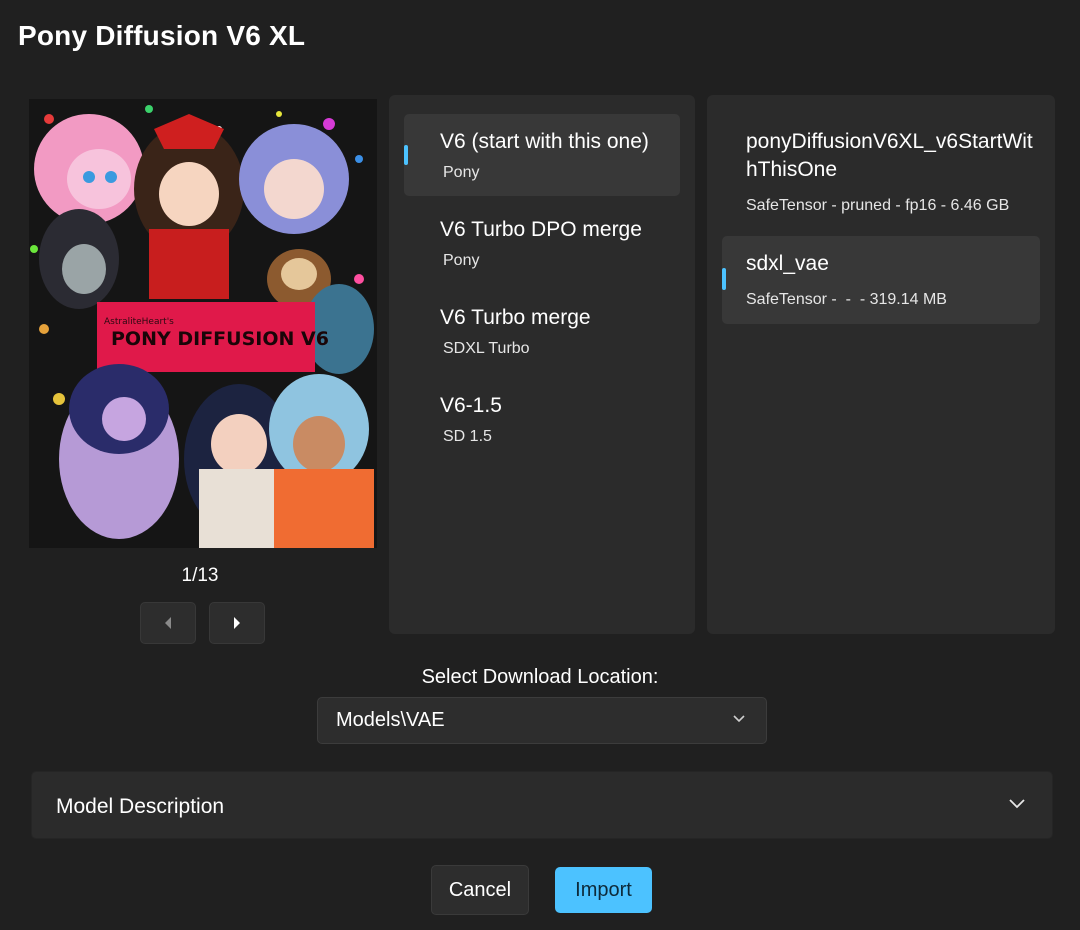 This screenshot has height=930, width=1080. What do you see at coordinates (540, 677) in the screenshot?
I see `download-location-label: Select Download Location:` at bounding box center [540, 677].